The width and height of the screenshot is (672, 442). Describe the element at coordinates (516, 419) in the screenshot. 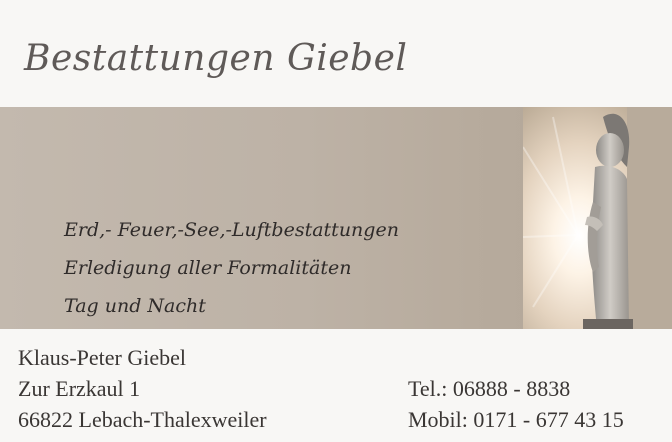

I see `mobile-number: Mobil: 0171 - 677 43 15` at that location.